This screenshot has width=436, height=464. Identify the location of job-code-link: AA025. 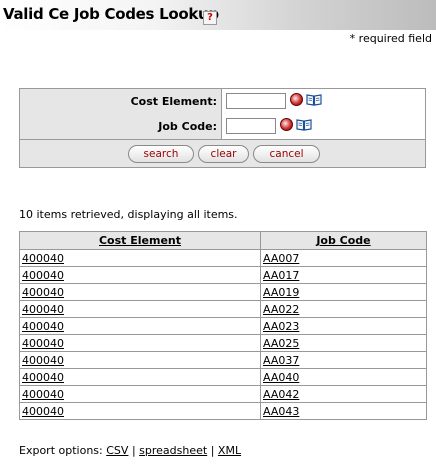
(343, 343).